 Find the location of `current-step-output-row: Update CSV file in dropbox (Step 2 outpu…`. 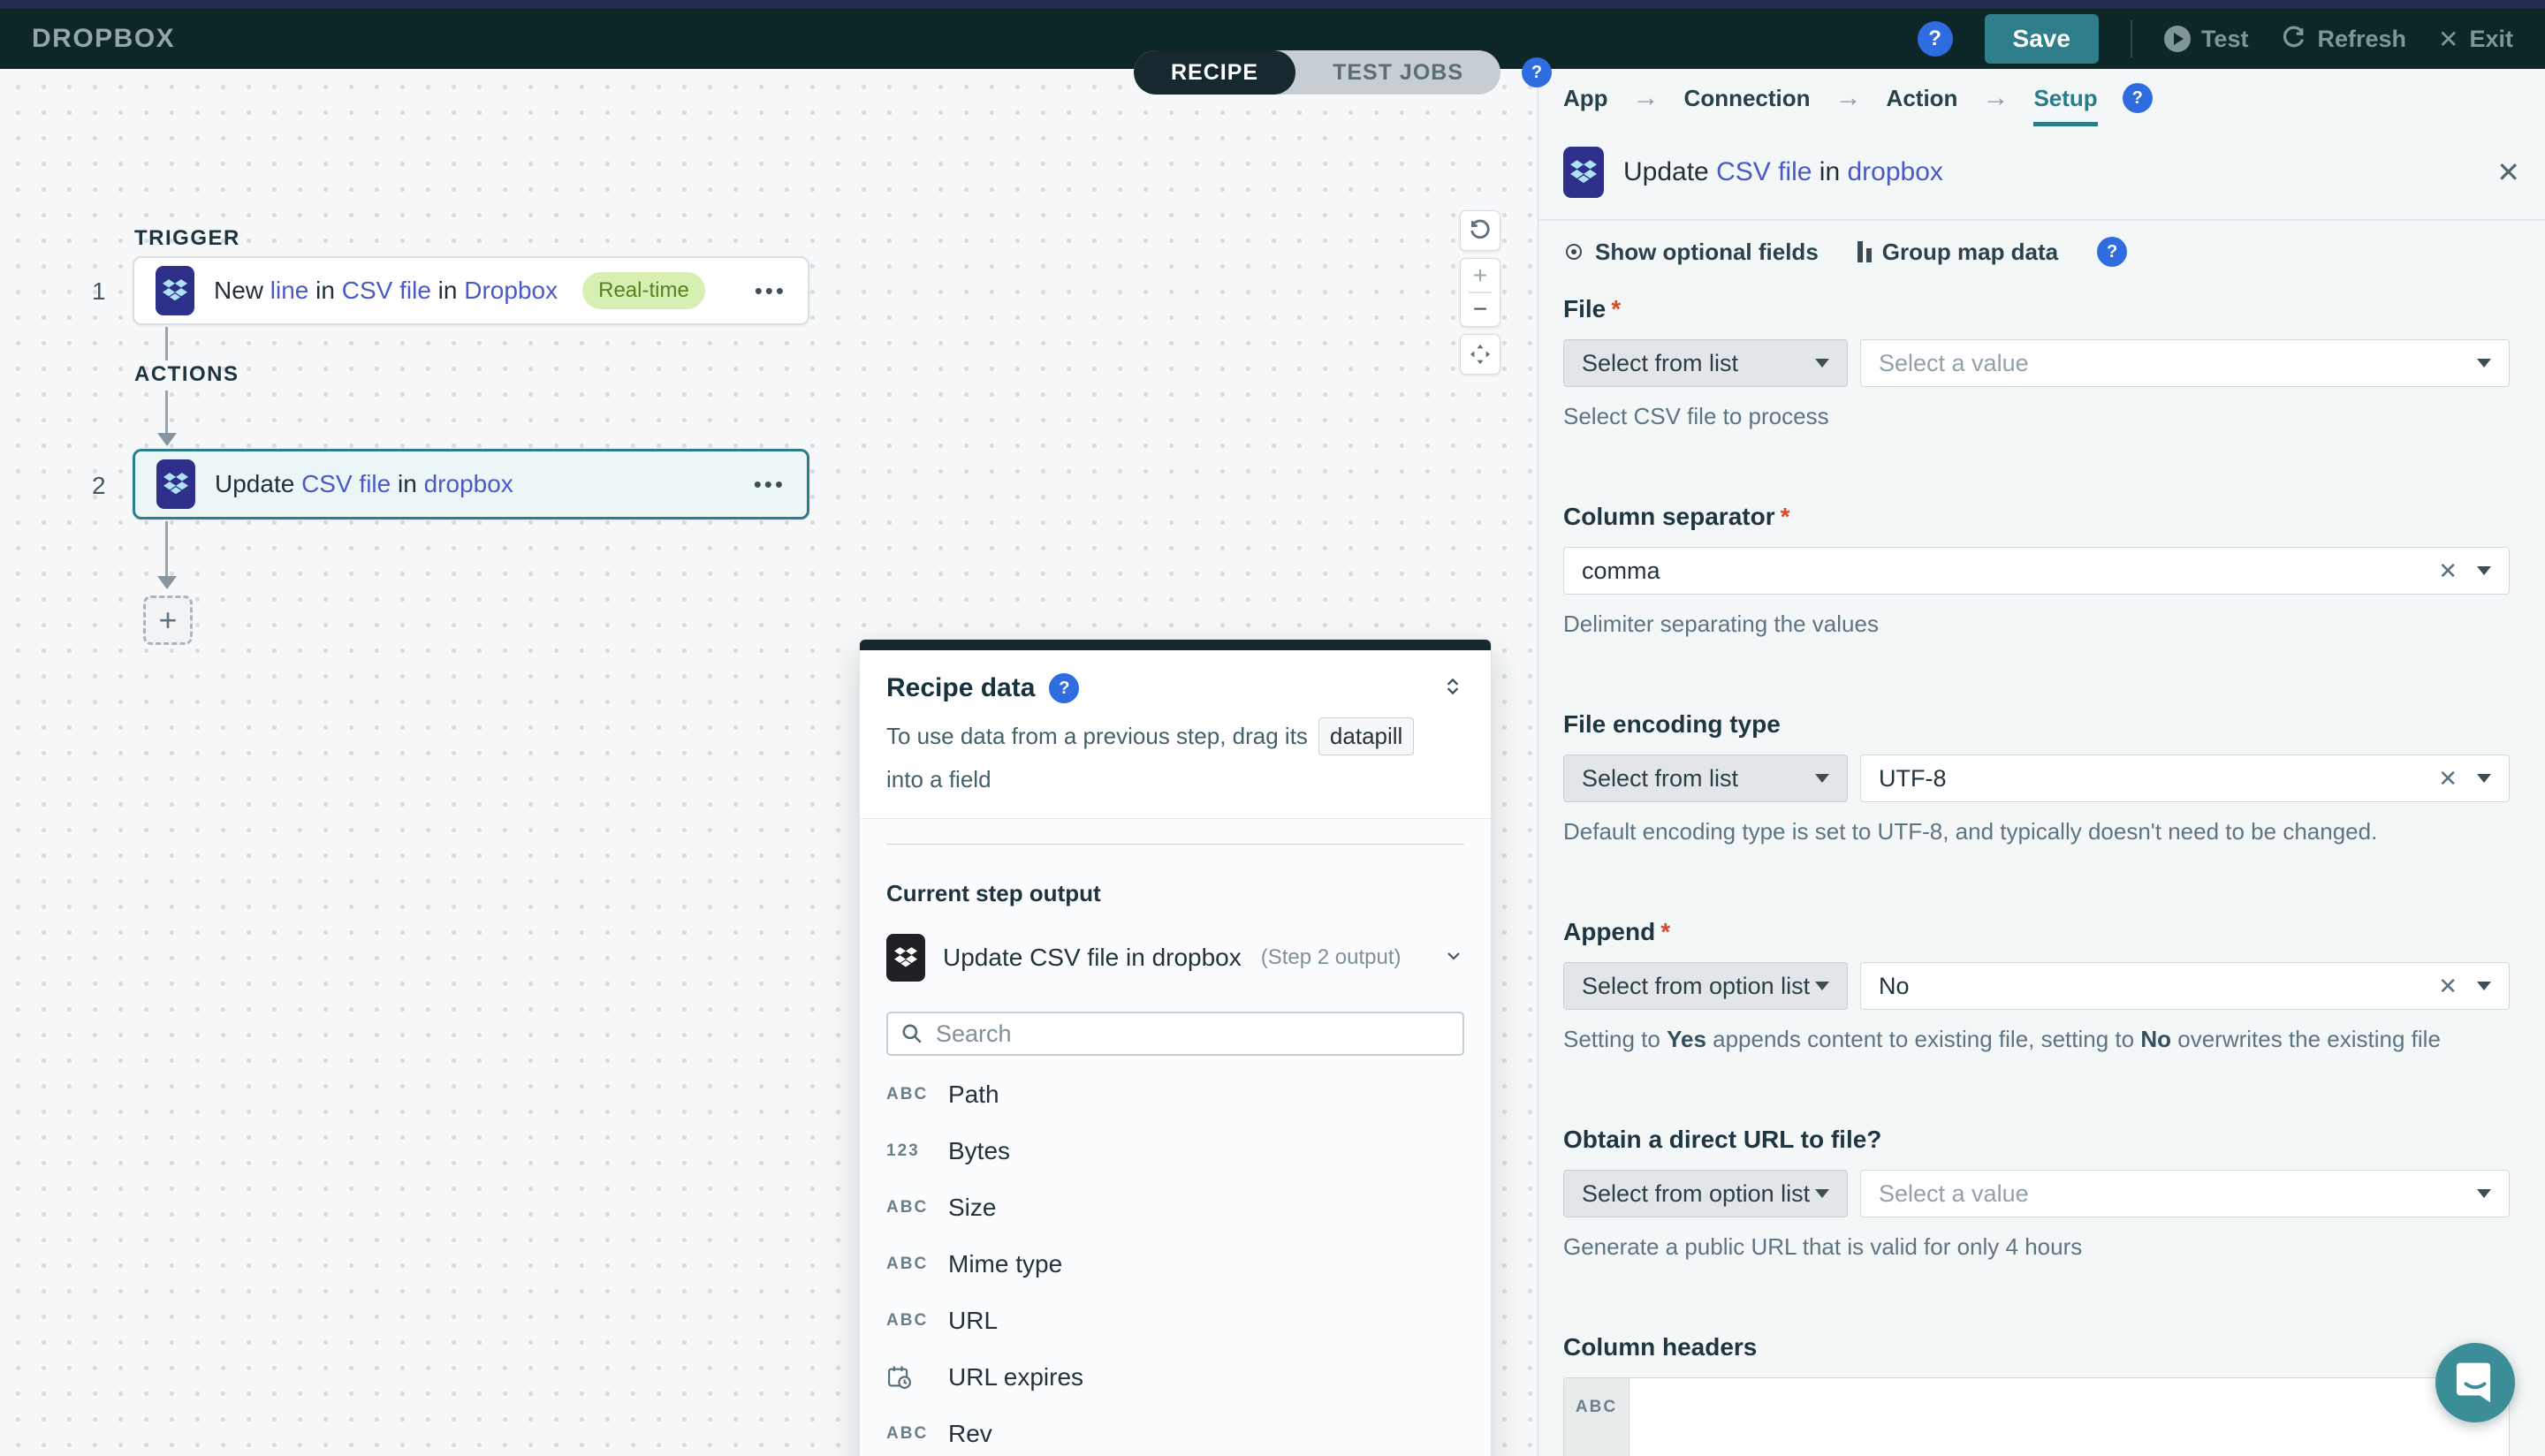

current-step-output-row: Update CSV file in dropbox (Step 2 outpu… is located at coordinates (1175, 958).